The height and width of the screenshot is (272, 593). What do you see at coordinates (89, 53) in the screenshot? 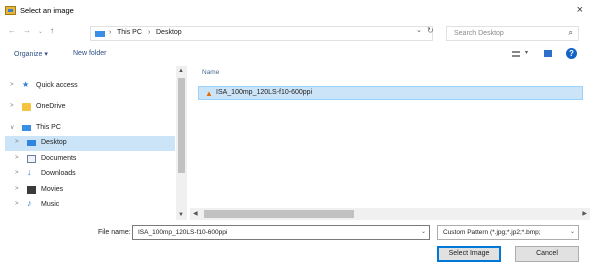
I see `new-folder-button: New folder` at bounding box center [89, 53].